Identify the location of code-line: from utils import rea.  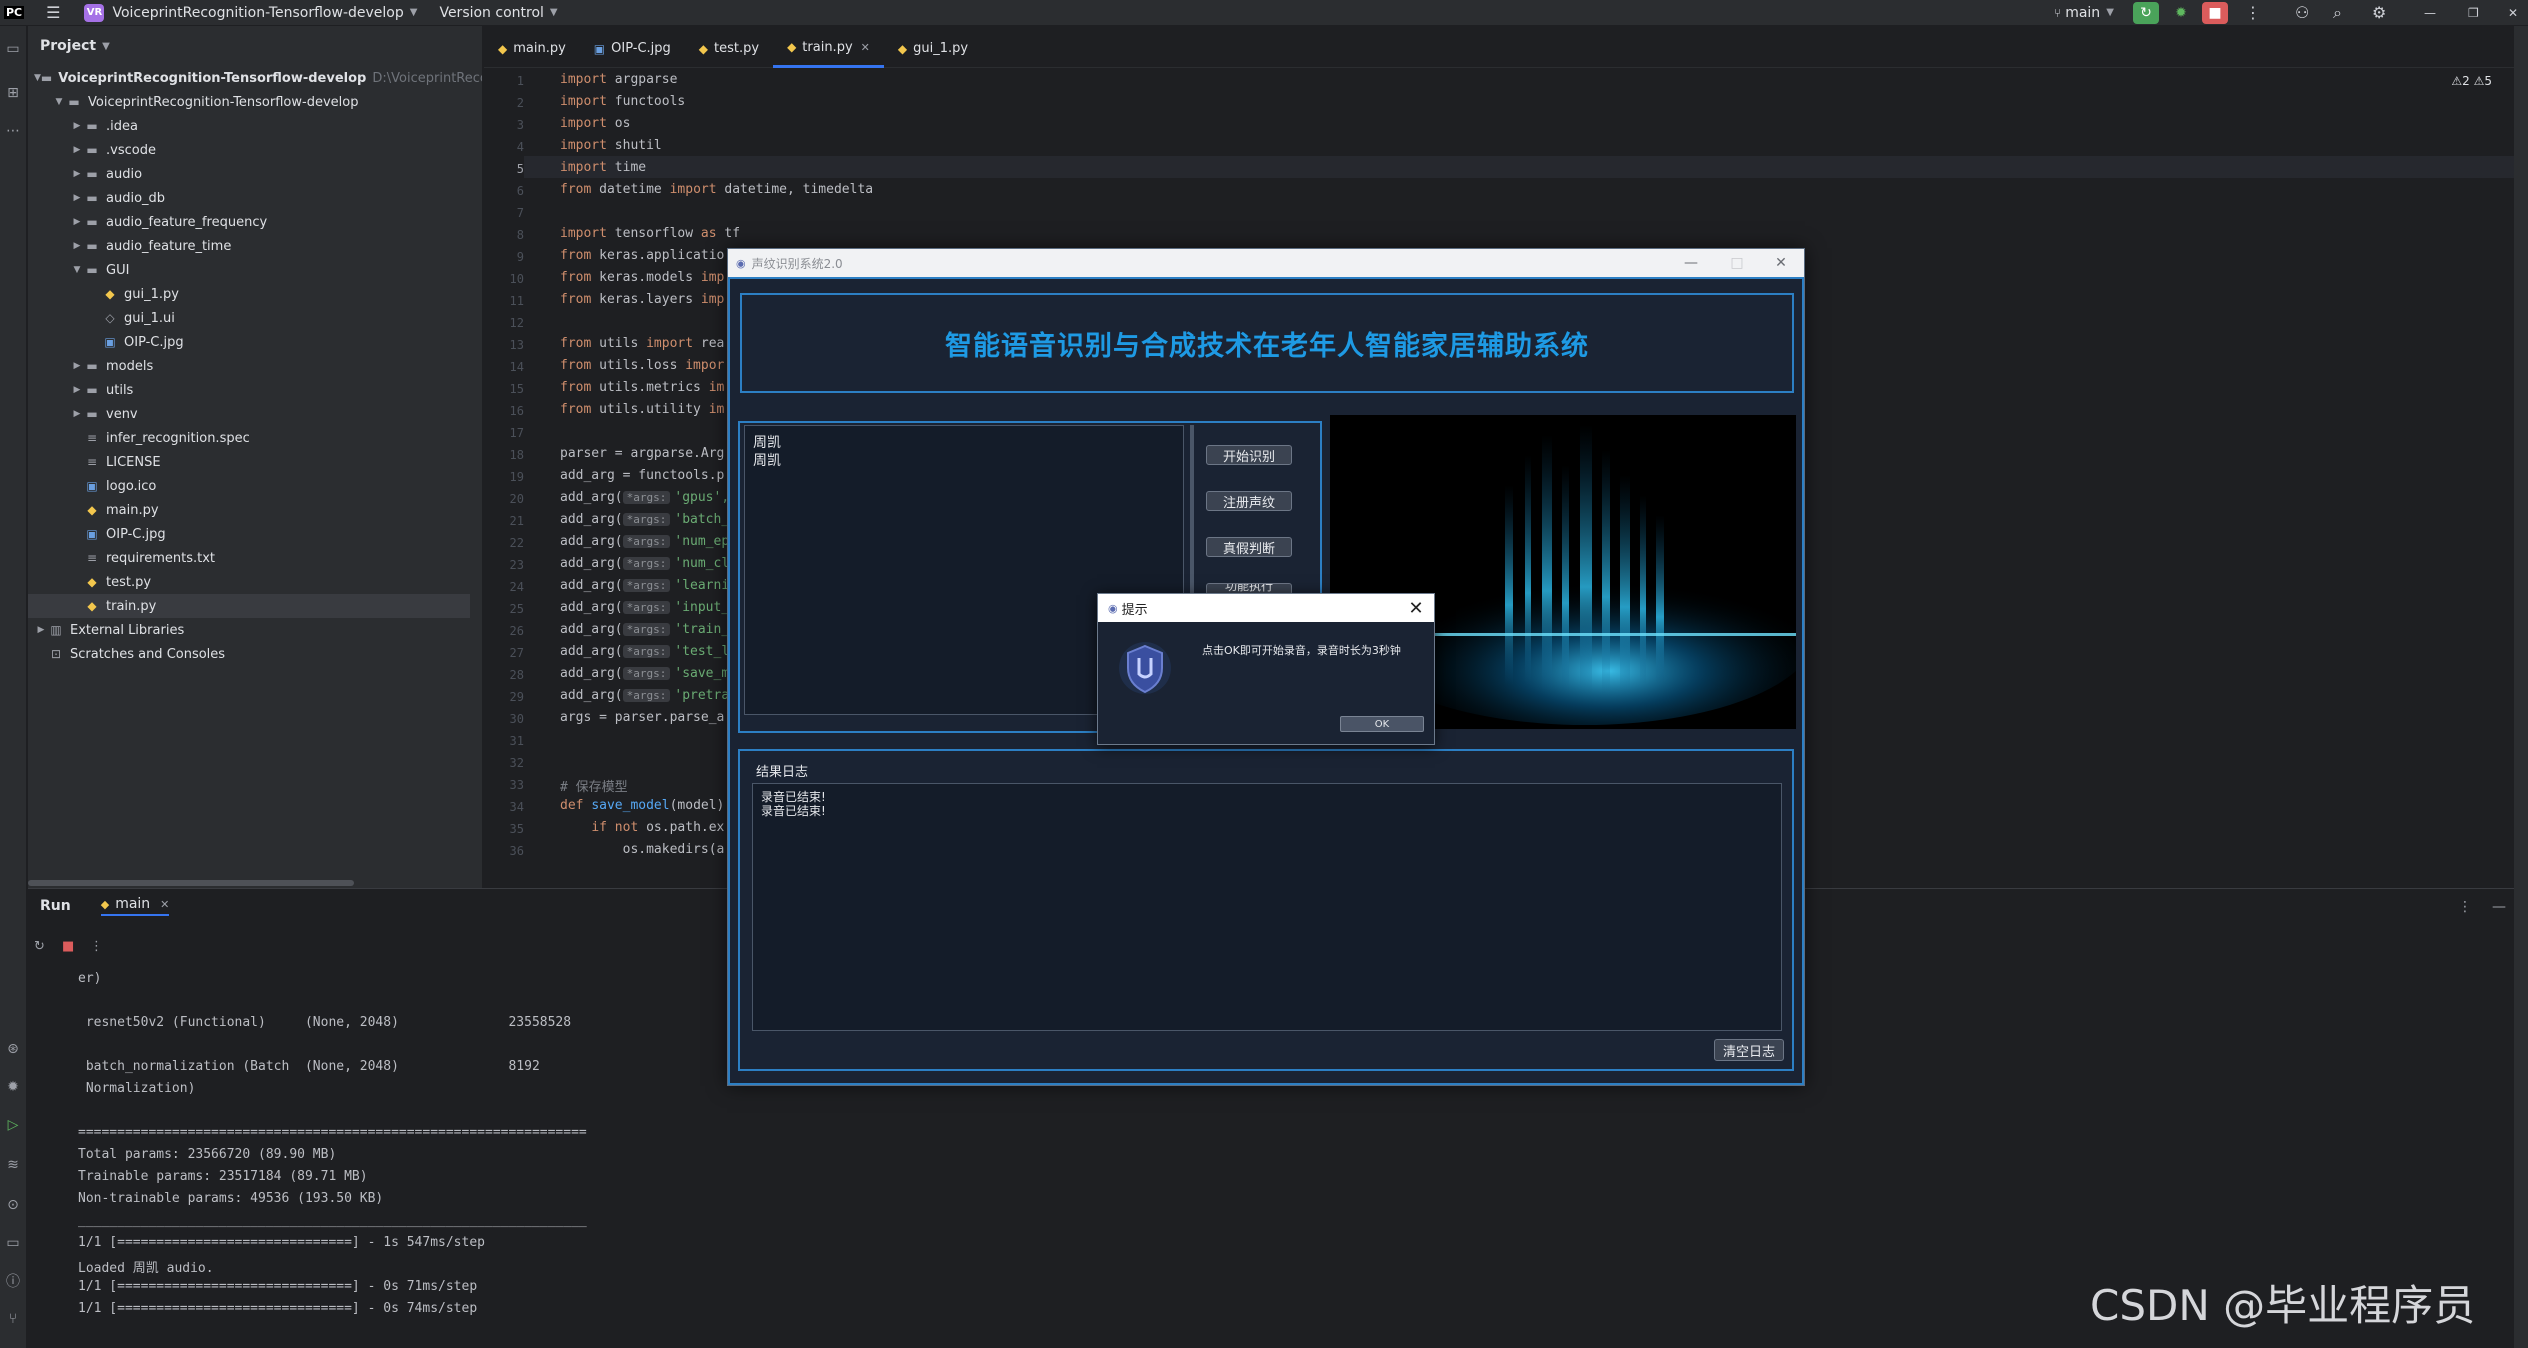
(642, 343).